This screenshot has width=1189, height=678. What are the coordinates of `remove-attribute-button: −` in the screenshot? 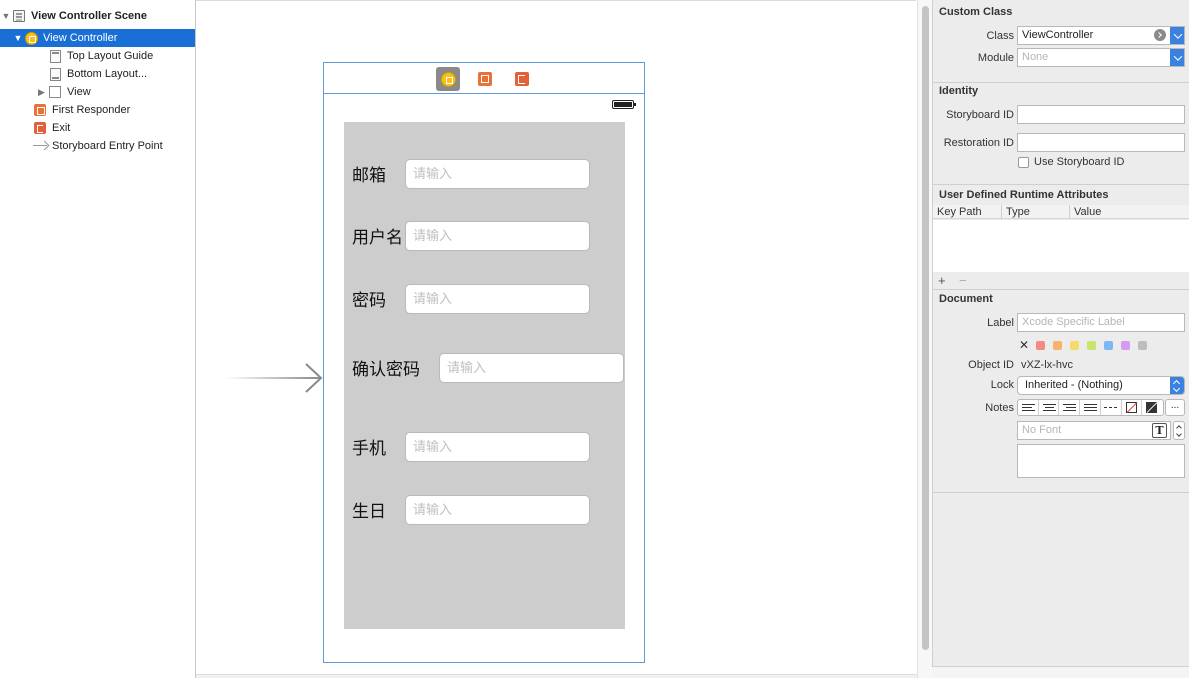 It's located at (963, 280).